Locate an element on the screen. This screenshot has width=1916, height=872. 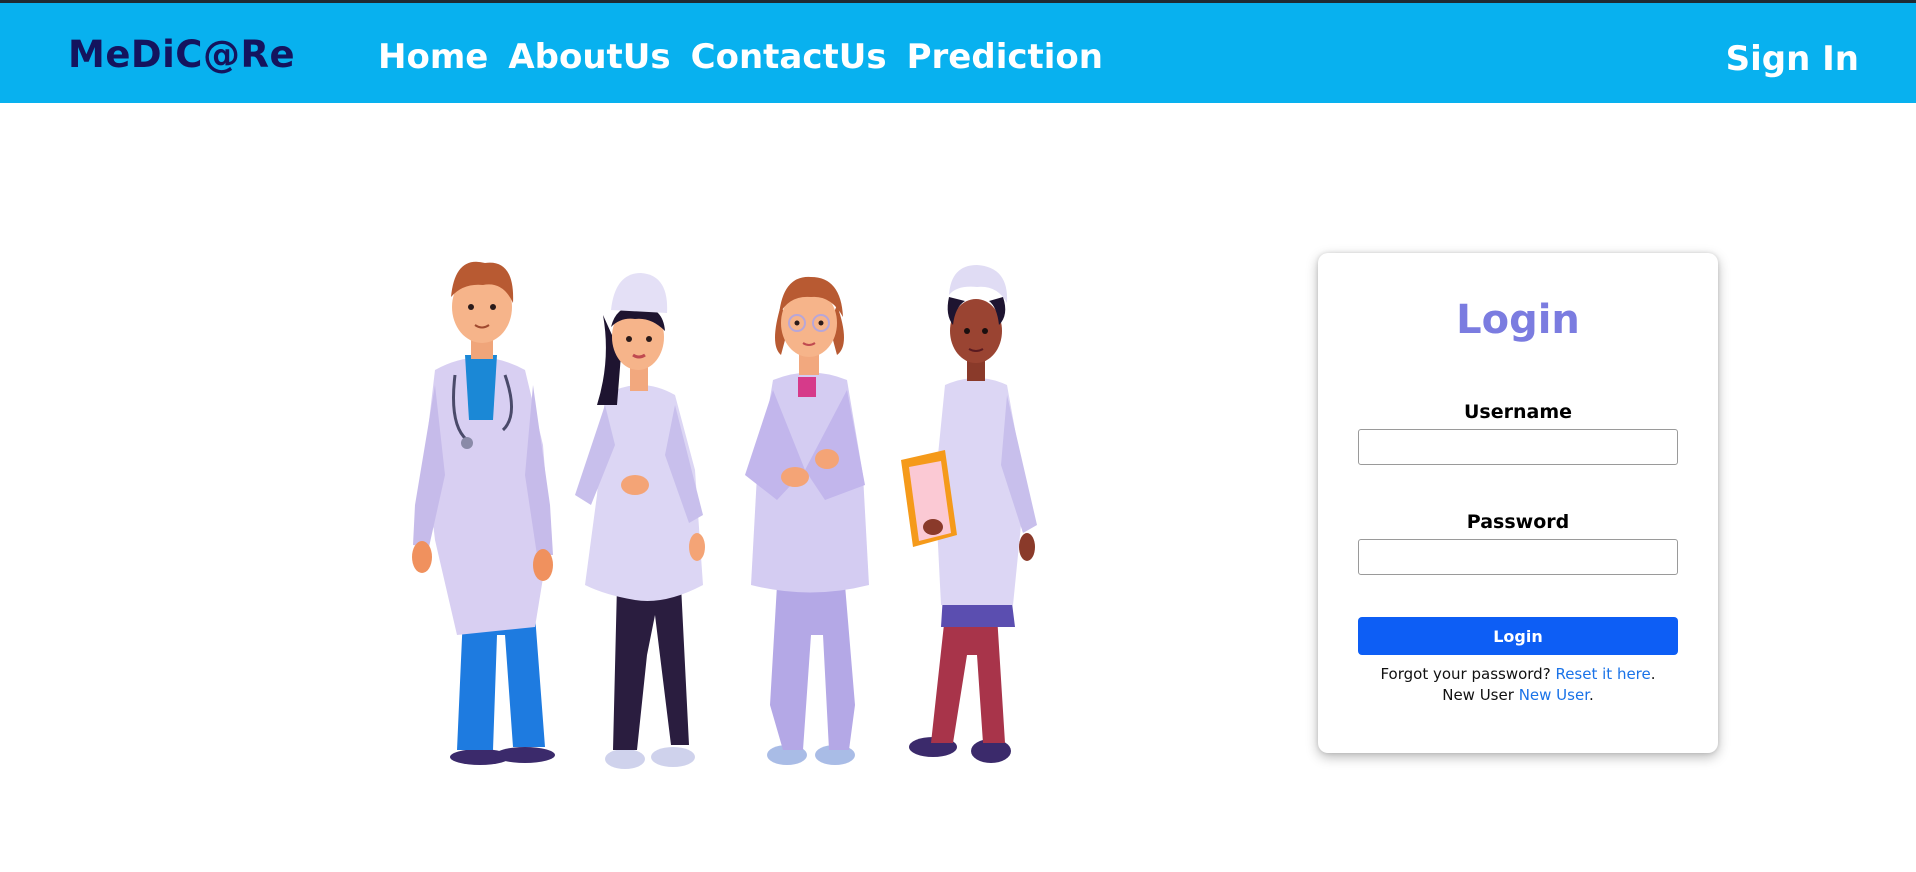
username-input is located at coordinates (1518, 447).